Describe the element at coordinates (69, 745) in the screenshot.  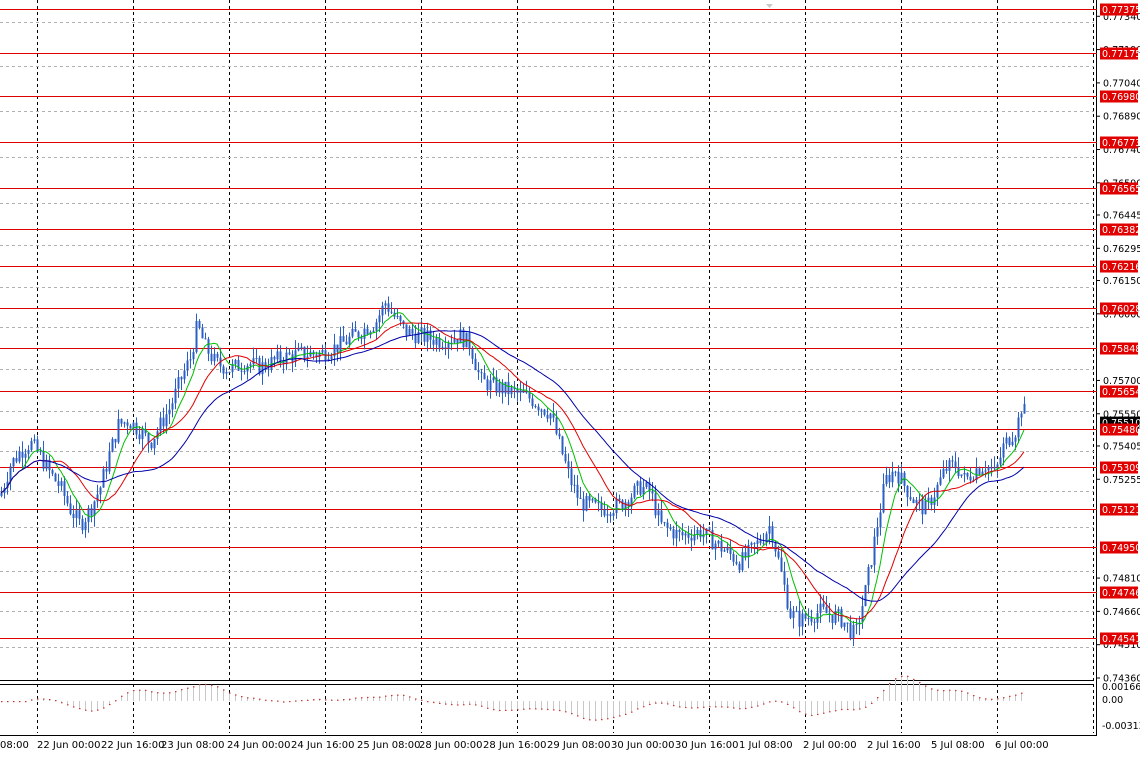
I see `time-tick-label: 22 Jun 00:00` at that location.